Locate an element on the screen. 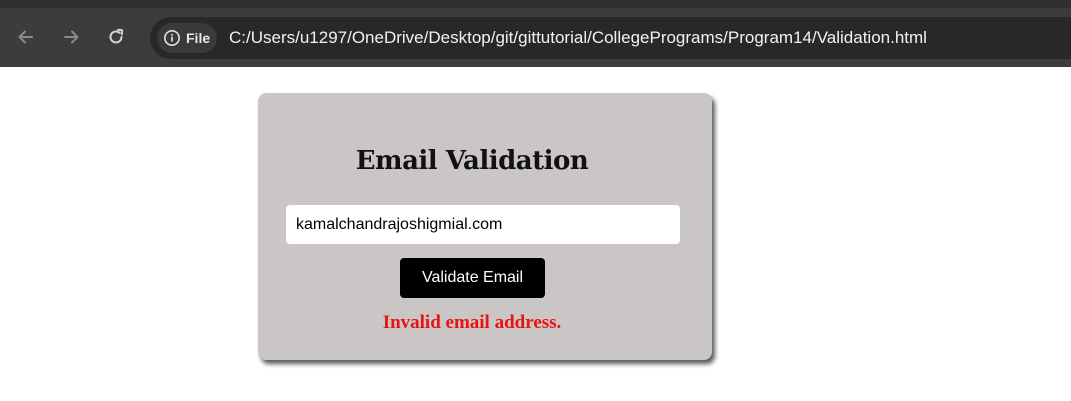  tab-strip-edge is located at coordinates (535, 4).